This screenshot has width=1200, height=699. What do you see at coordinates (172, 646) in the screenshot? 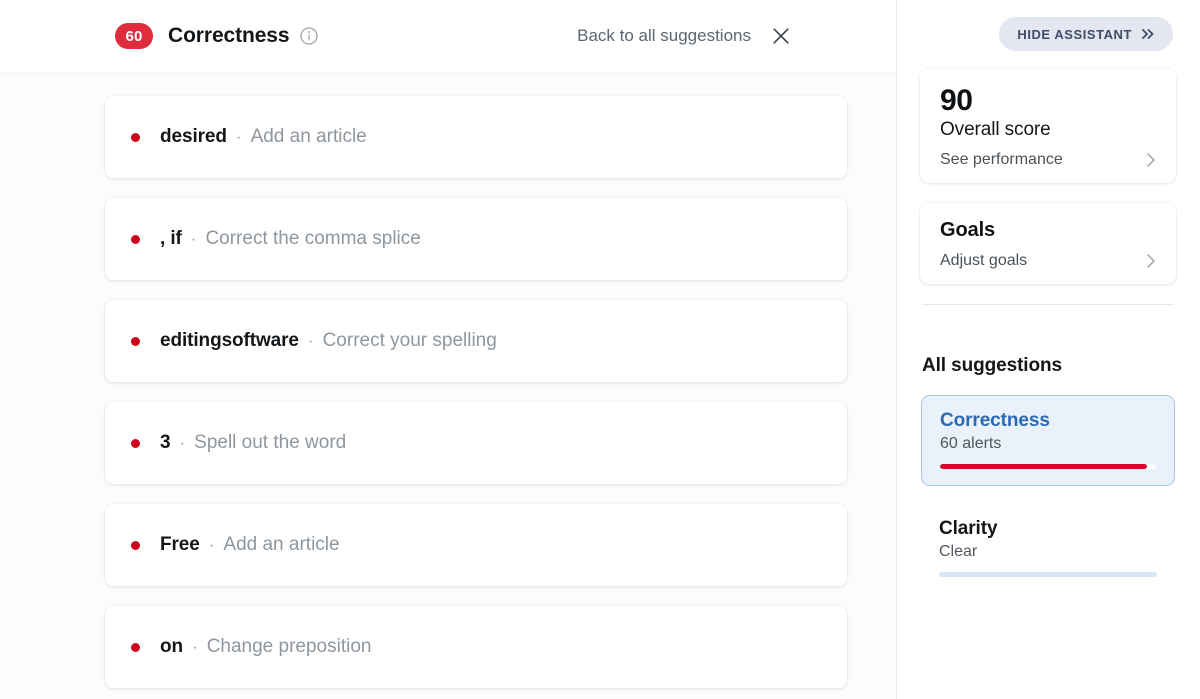
I see `suggestion-term: on` at bounding box center [172, 646].